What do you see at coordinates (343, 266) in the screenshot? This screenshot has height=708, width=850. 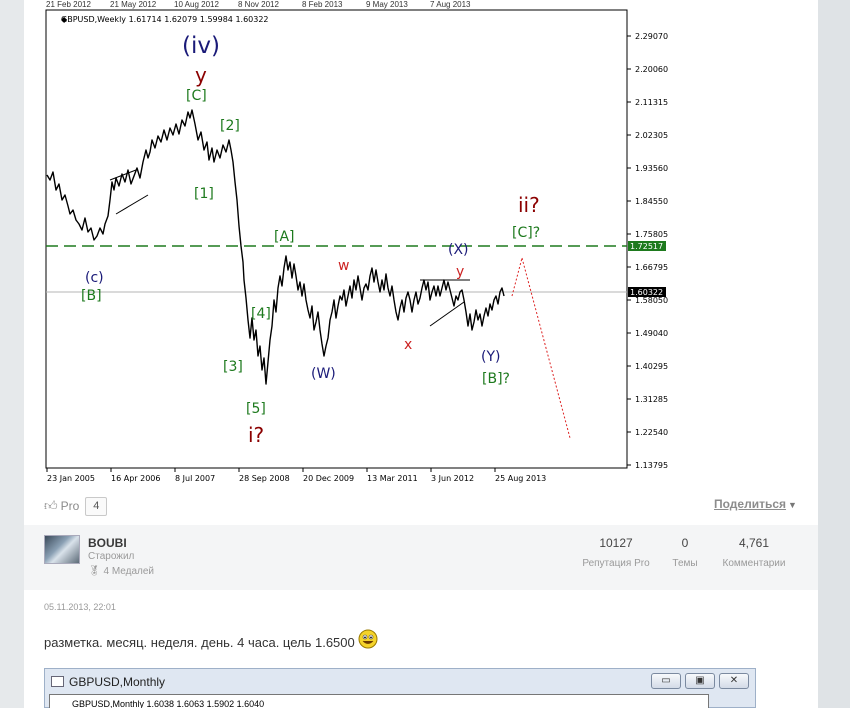 I see `wave-label-w: w` at bounding box center [343, 266].